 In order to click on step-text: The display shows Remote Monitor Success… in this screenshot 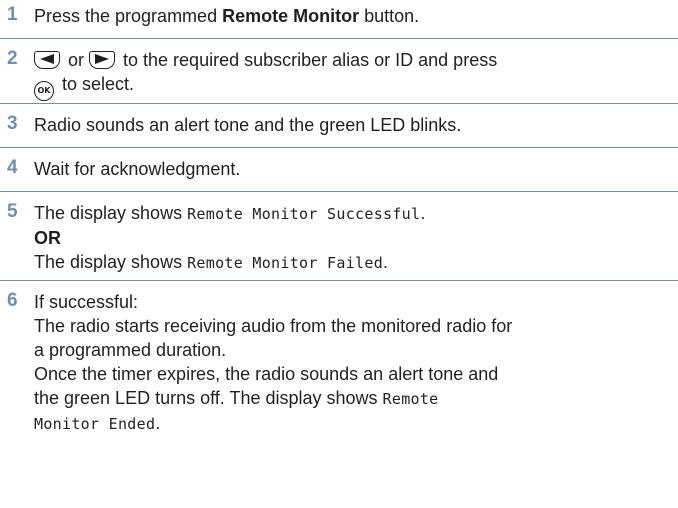, I will do `click(356, 238)`.